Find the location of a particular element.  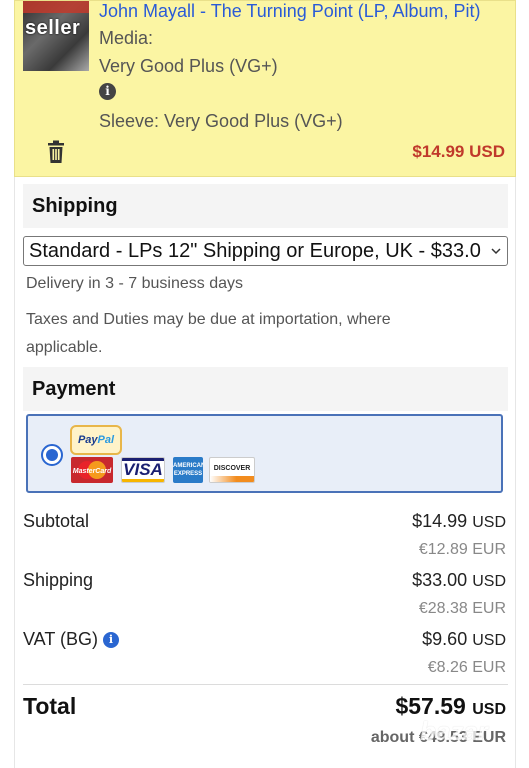

shipping-cost-usd: $33.00 USD is located at coordinates (459, 580).